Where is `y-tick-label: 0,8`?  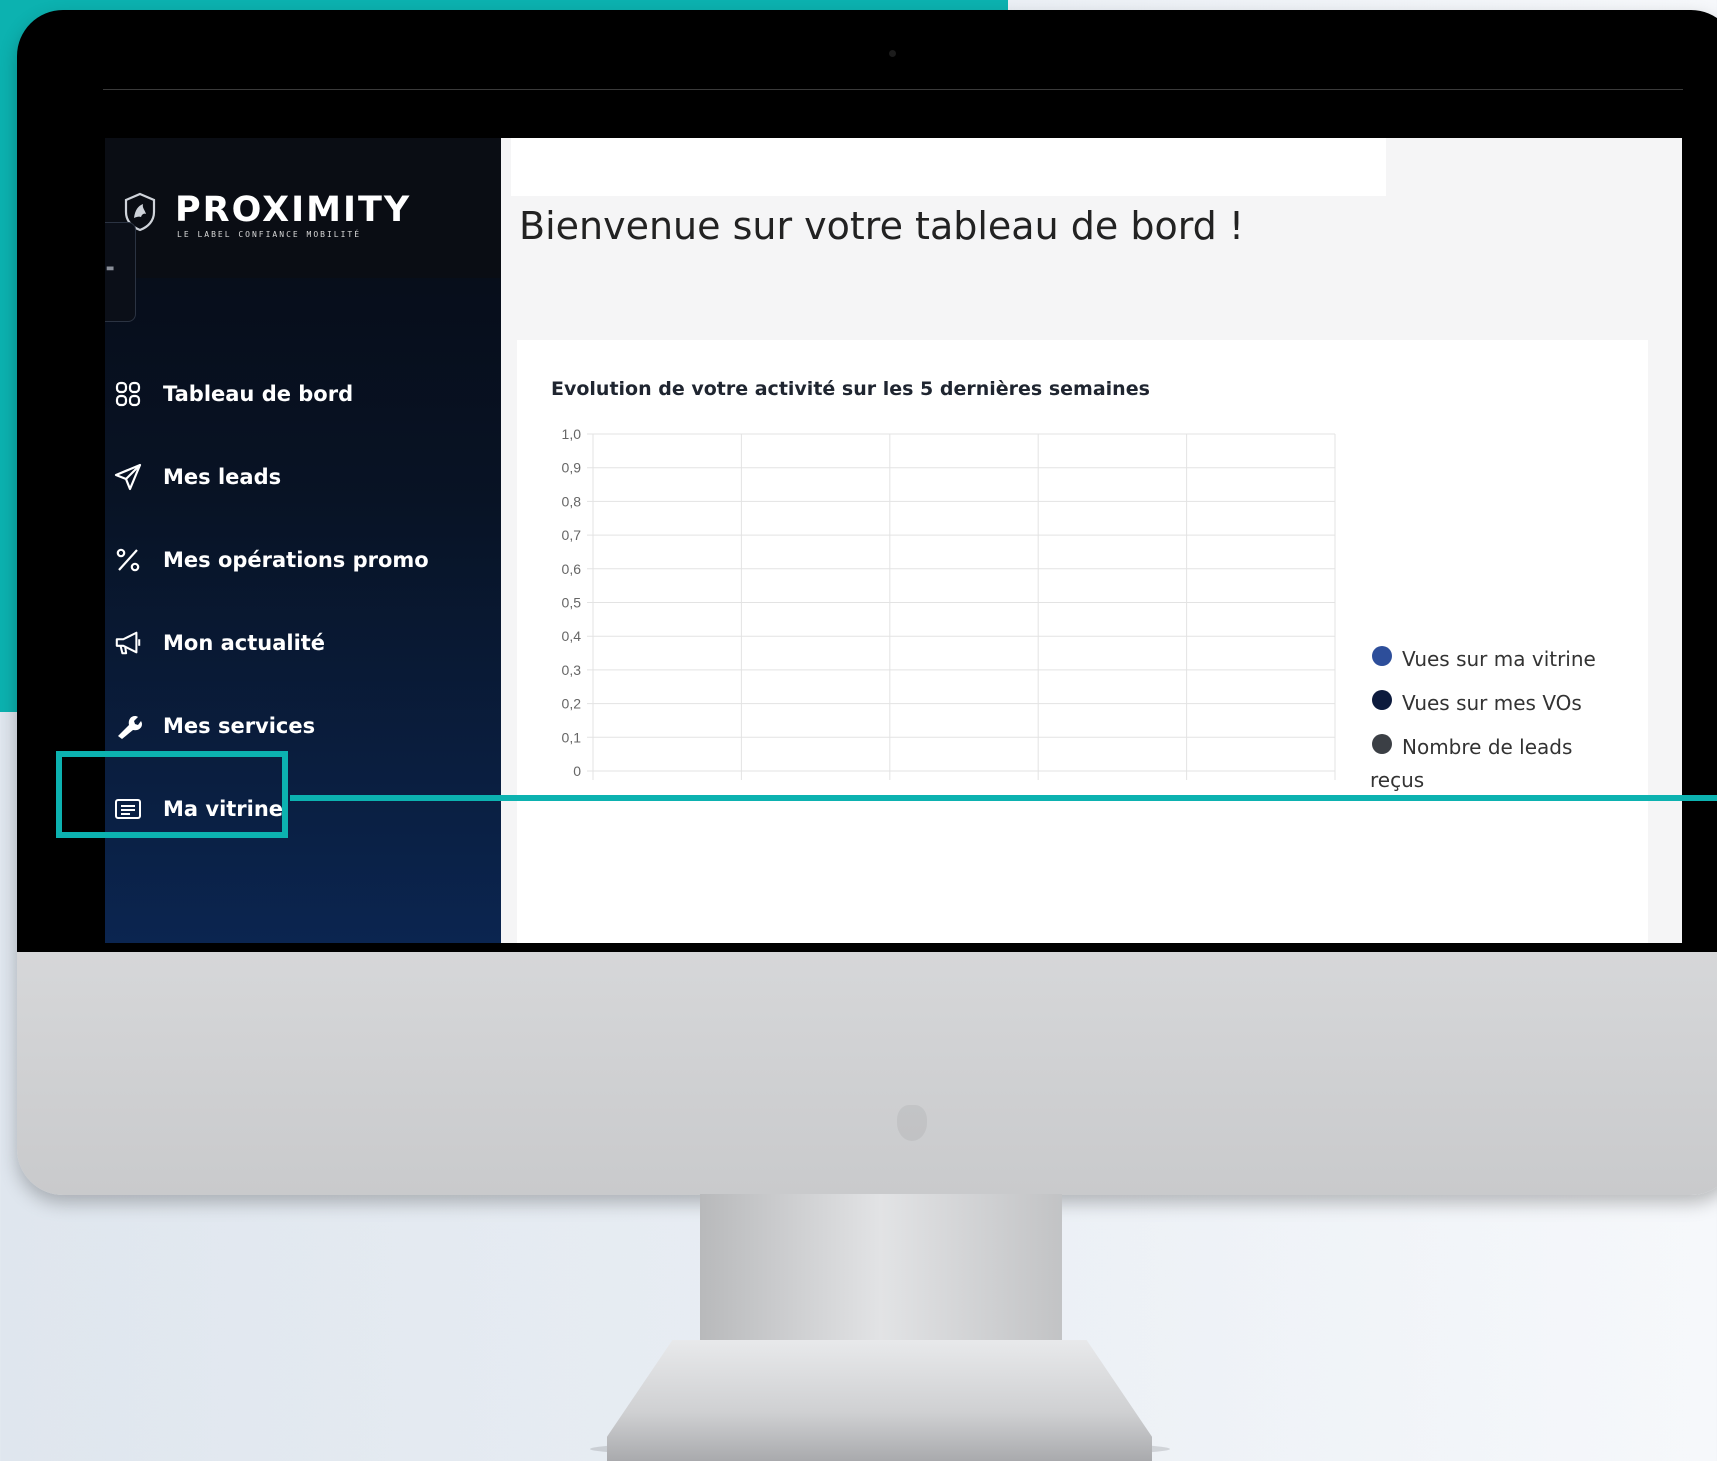 y-tick-label: 0,8 is located at coordinates (572, 501).